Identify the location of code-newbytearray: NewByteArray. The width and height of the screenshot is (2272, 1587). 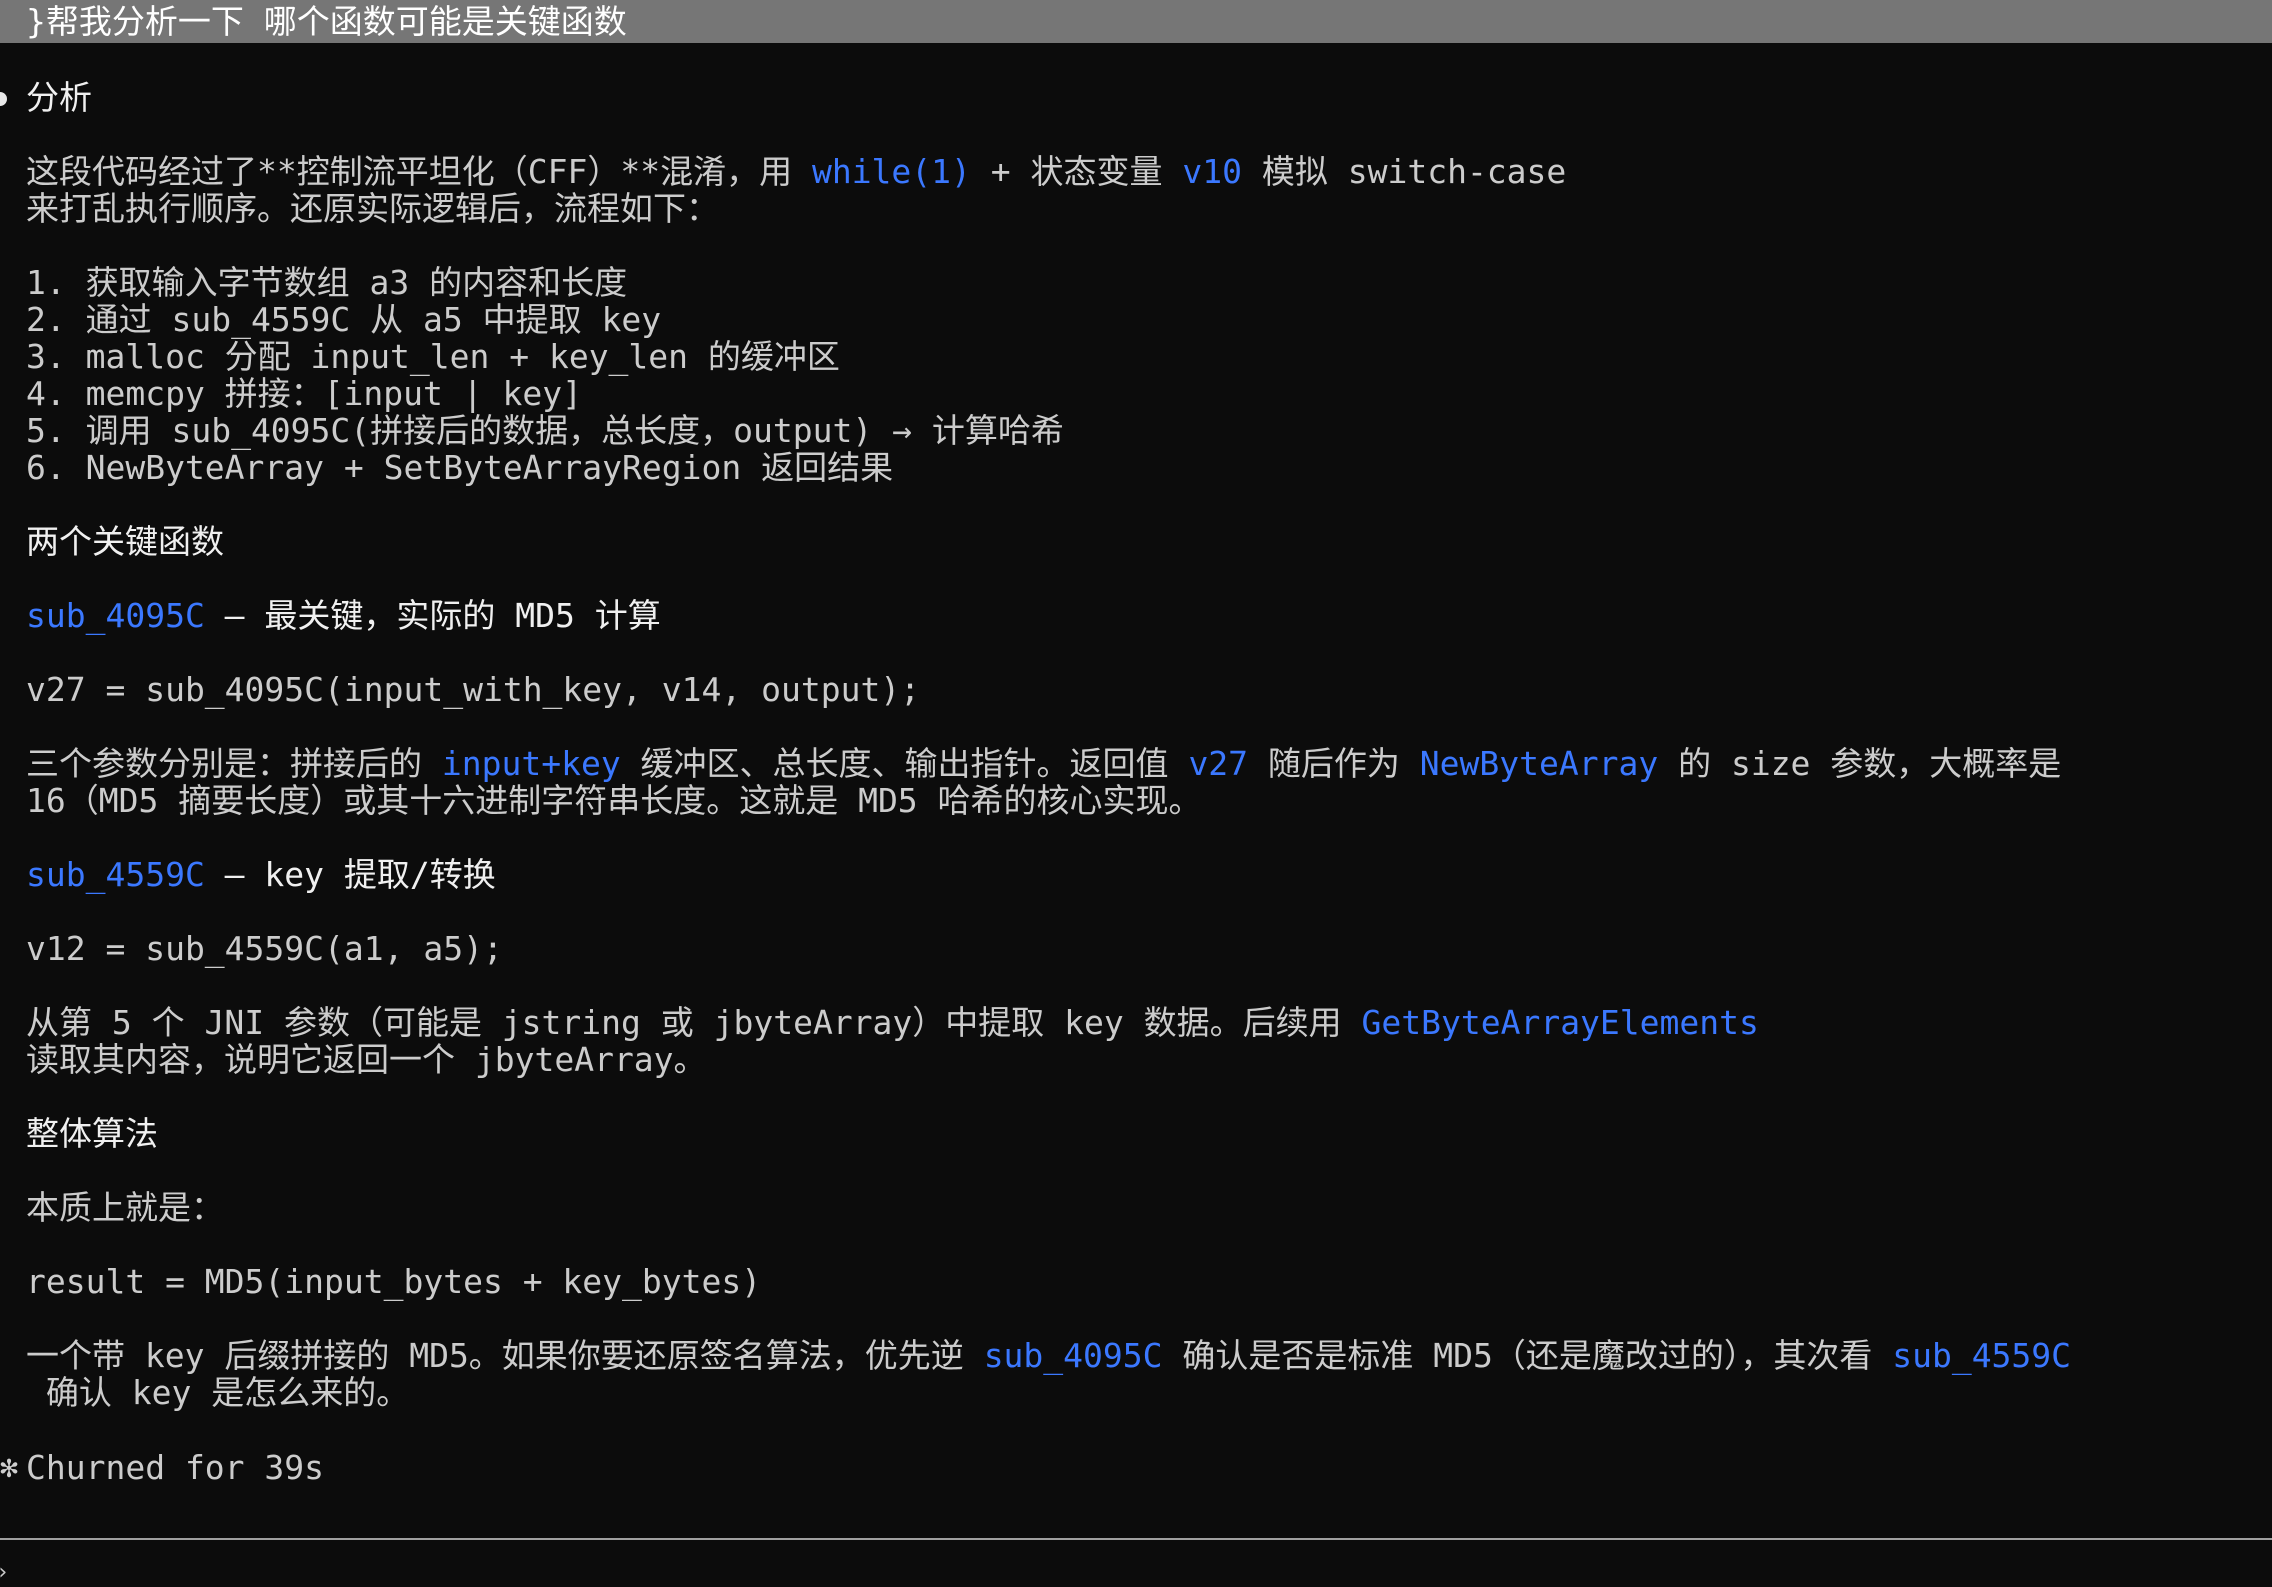
(1539, 763).